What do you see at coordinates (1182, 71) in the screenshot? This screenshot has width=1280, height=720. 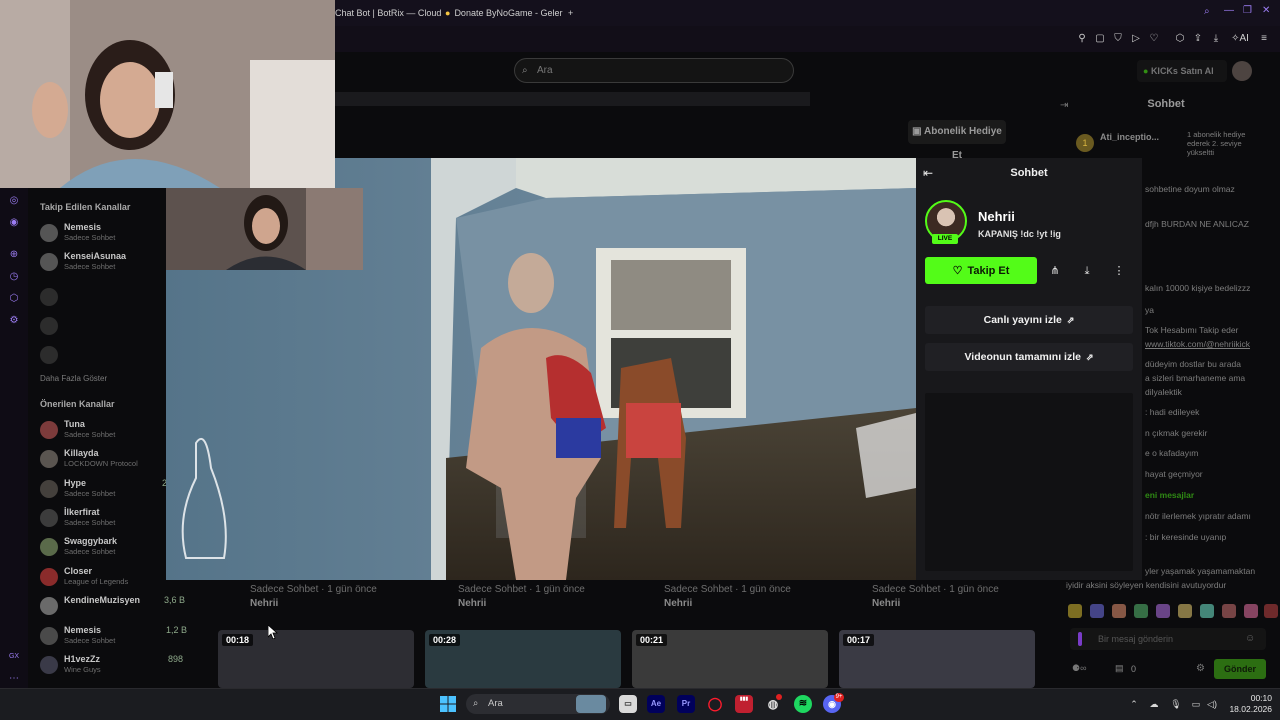 I see `kicks-button: ● KICKs Satın Al` at bounding box center [1182, 71].